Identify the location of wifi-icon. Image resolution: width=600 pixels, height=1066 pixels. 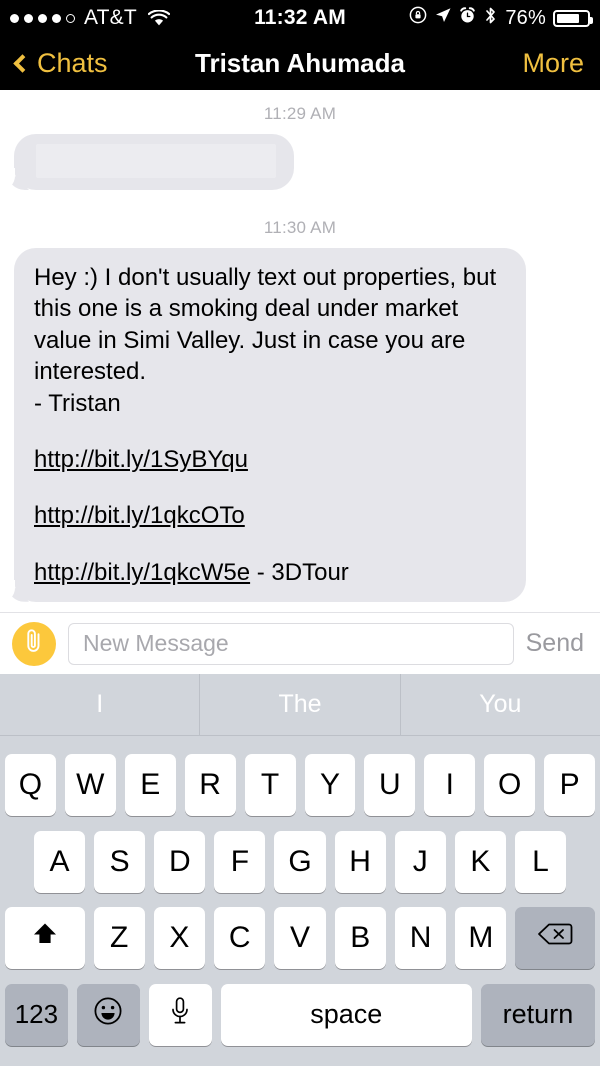
(158, 18).